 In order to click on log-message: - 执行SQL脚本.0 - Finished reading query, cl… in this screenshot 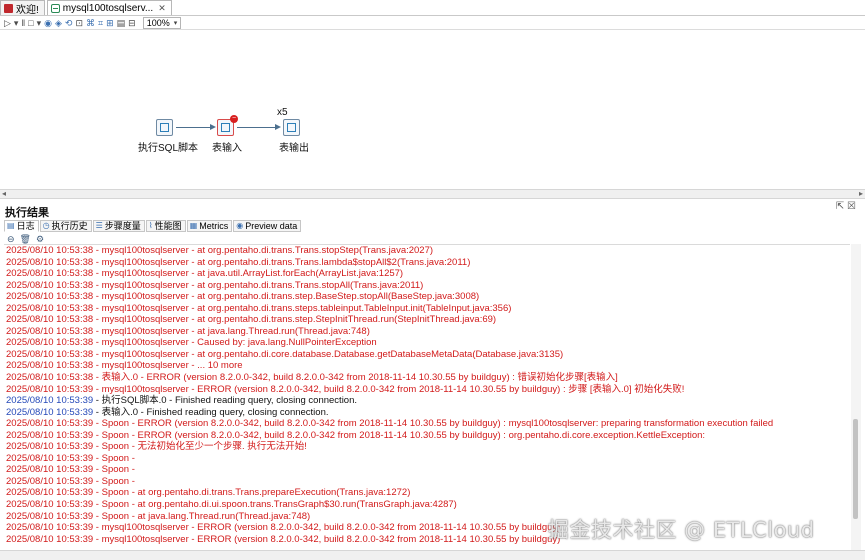, I will do `click(225, 401)`.